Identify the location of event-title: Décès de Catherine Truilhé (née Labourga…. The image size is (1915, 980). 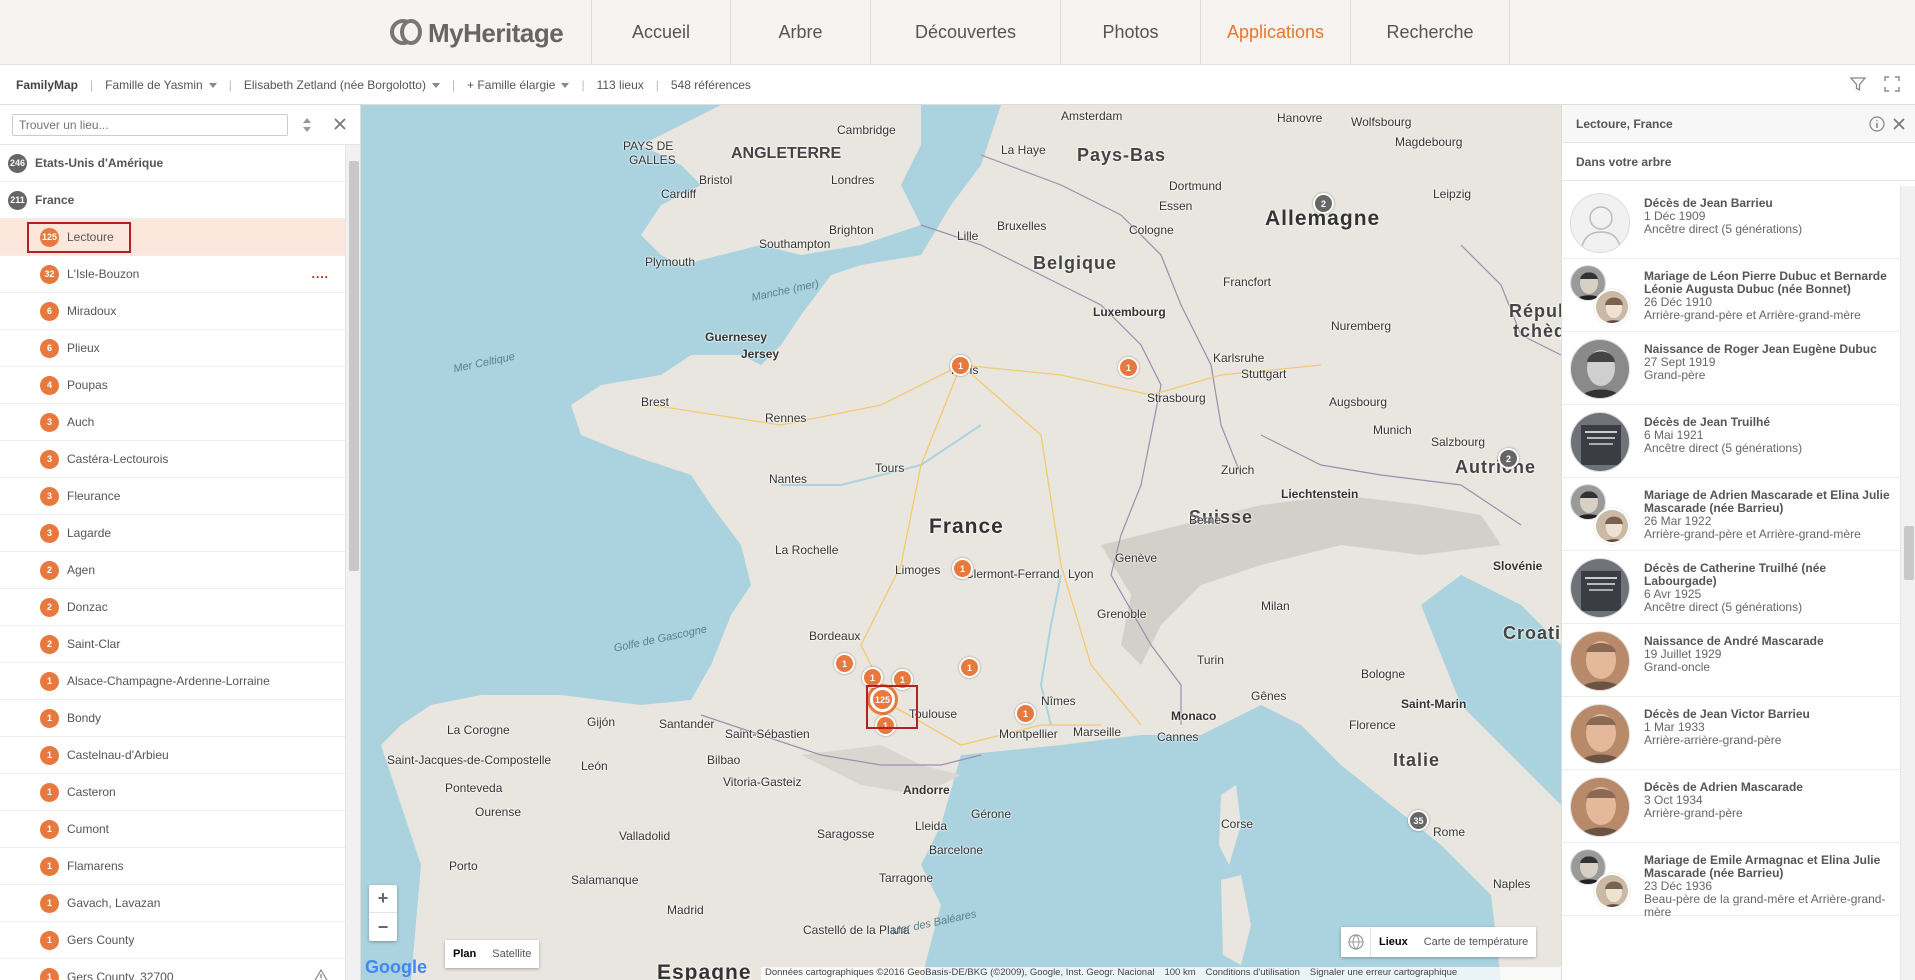
(1735, 574).